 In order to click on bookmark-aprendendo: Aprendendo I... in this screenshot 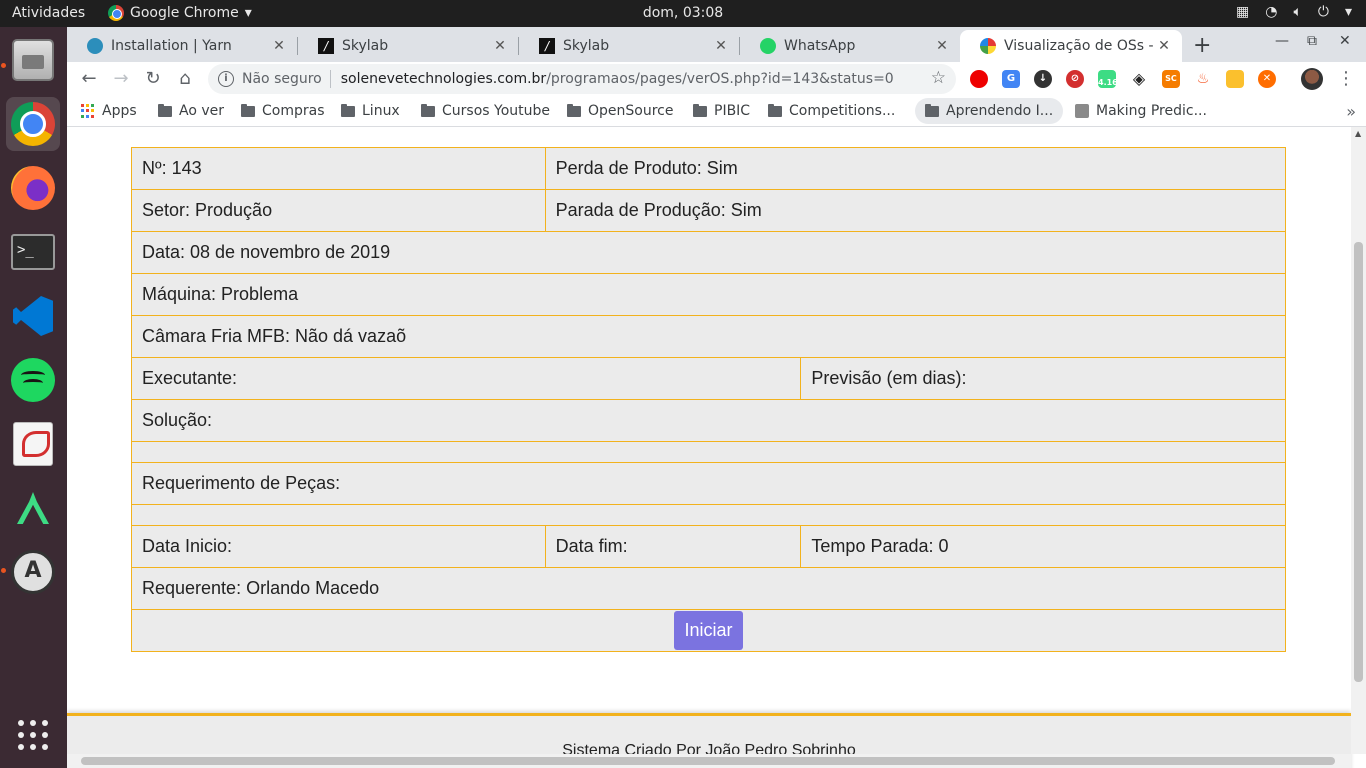, I will do `click(989, 111)`.